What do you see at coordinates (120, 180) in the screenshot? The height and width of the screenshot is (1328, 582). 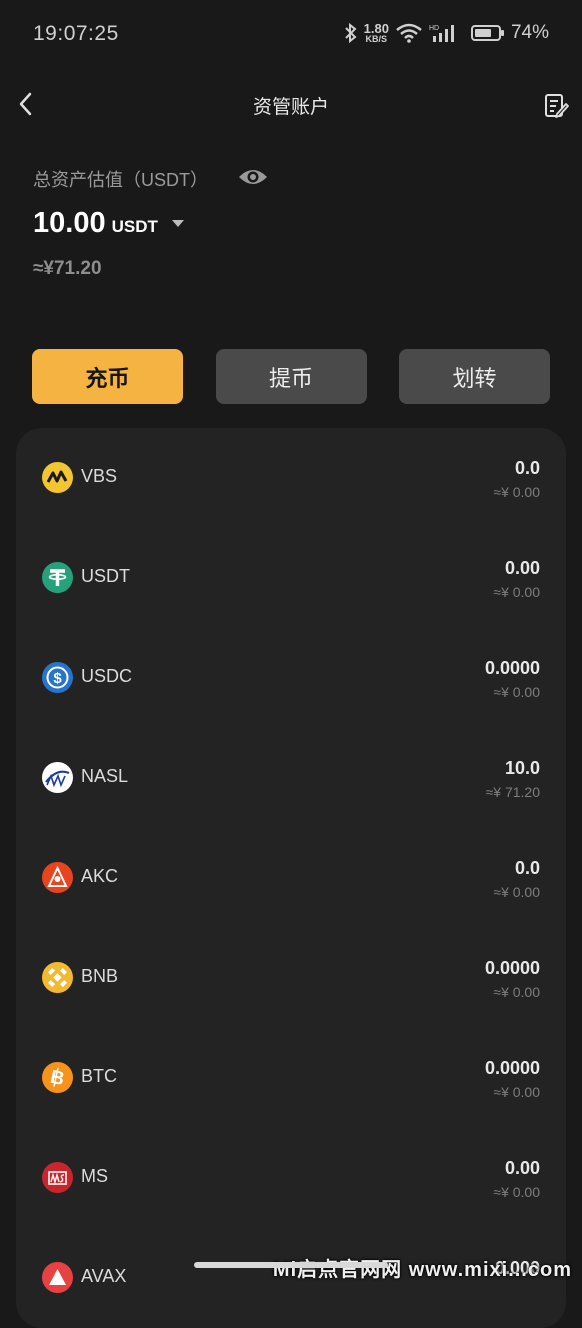 I see `total-assets-label: 总资产估值（USDT）` at bounding box center [120, 180].